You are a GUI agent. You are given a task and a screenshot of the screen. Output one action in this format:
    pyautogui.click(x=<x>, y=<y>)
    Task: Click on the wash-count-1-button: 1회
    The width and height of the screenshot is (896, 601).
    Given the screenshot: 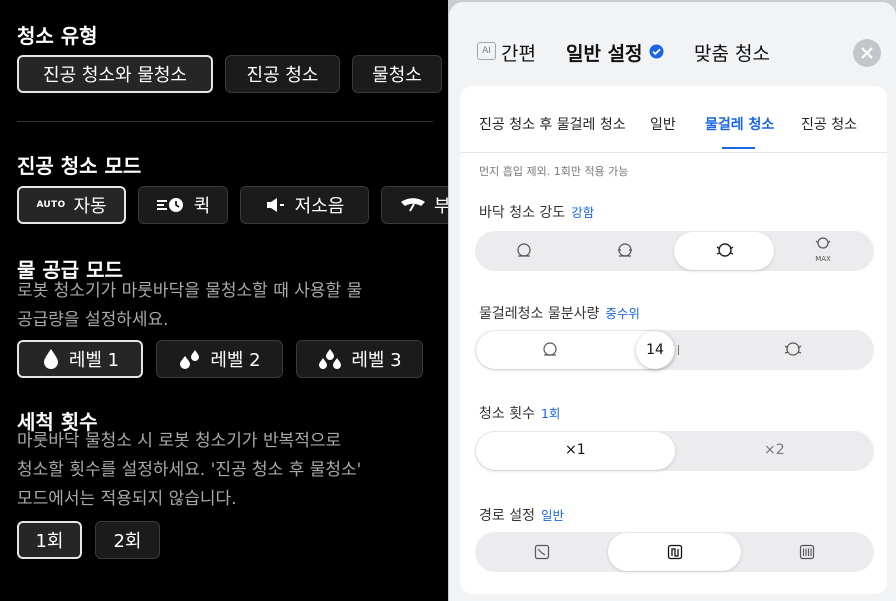 What is the action you would take?
    pyautogui.click(x=49, y=540)
    